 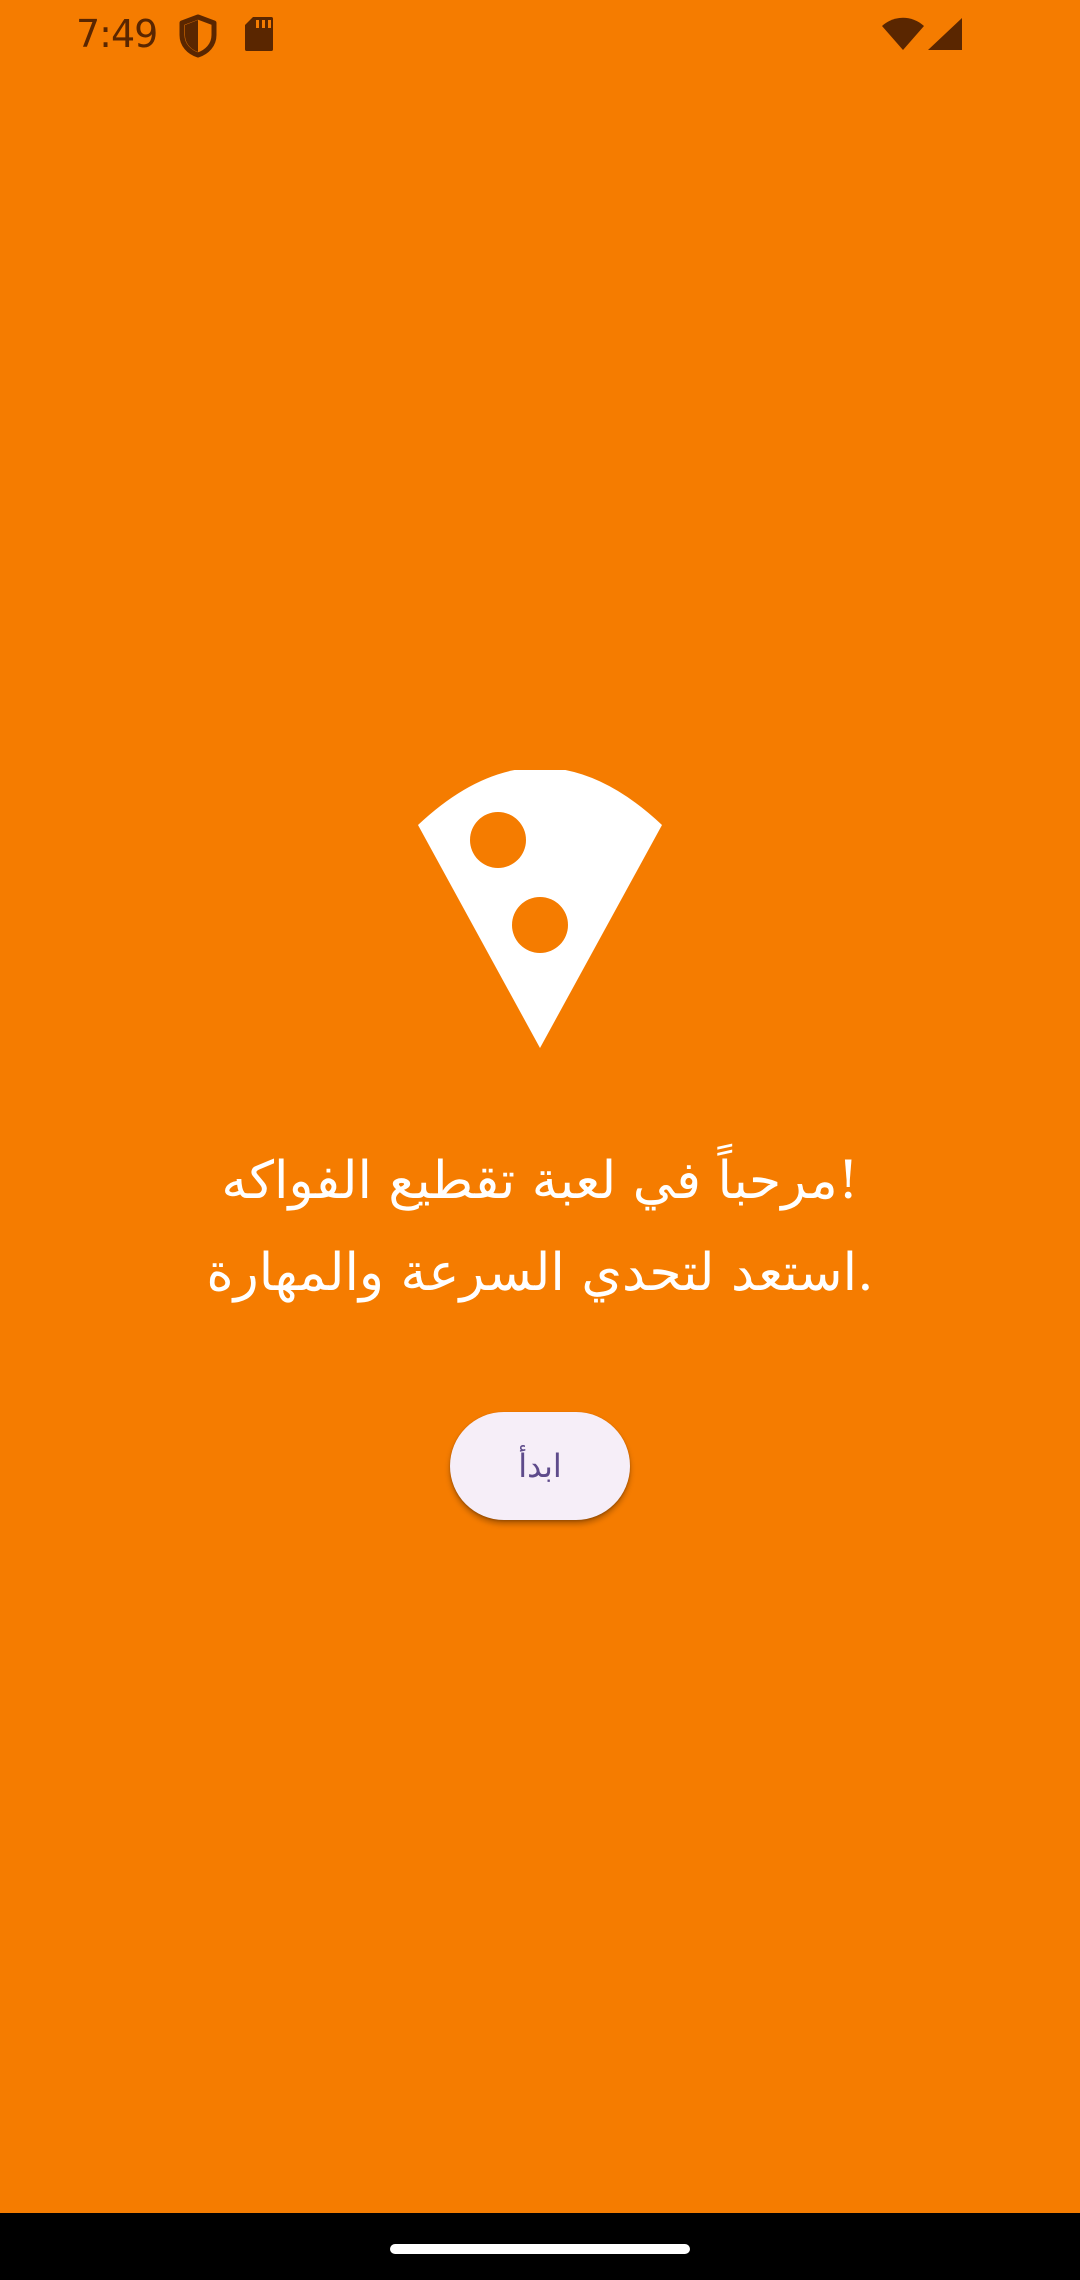 I want to click on signal-icon, so click(x=945, y=34).